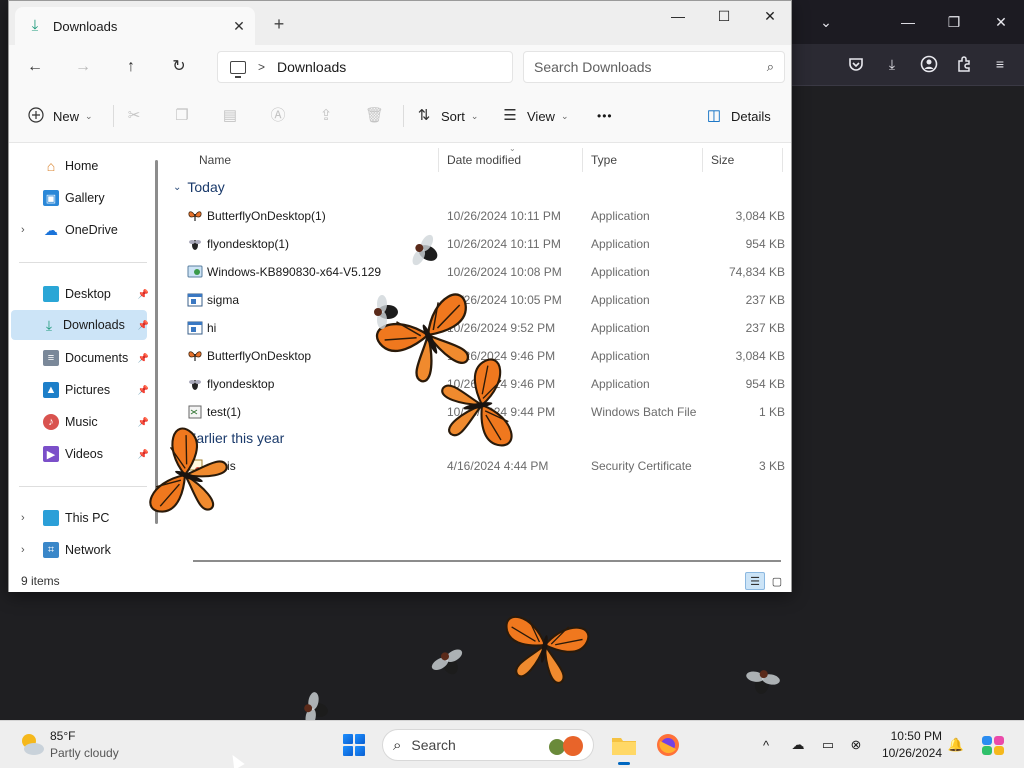 This screenshot has height=768, width=1024. I want to click on folder-icon, so click(624, 746).